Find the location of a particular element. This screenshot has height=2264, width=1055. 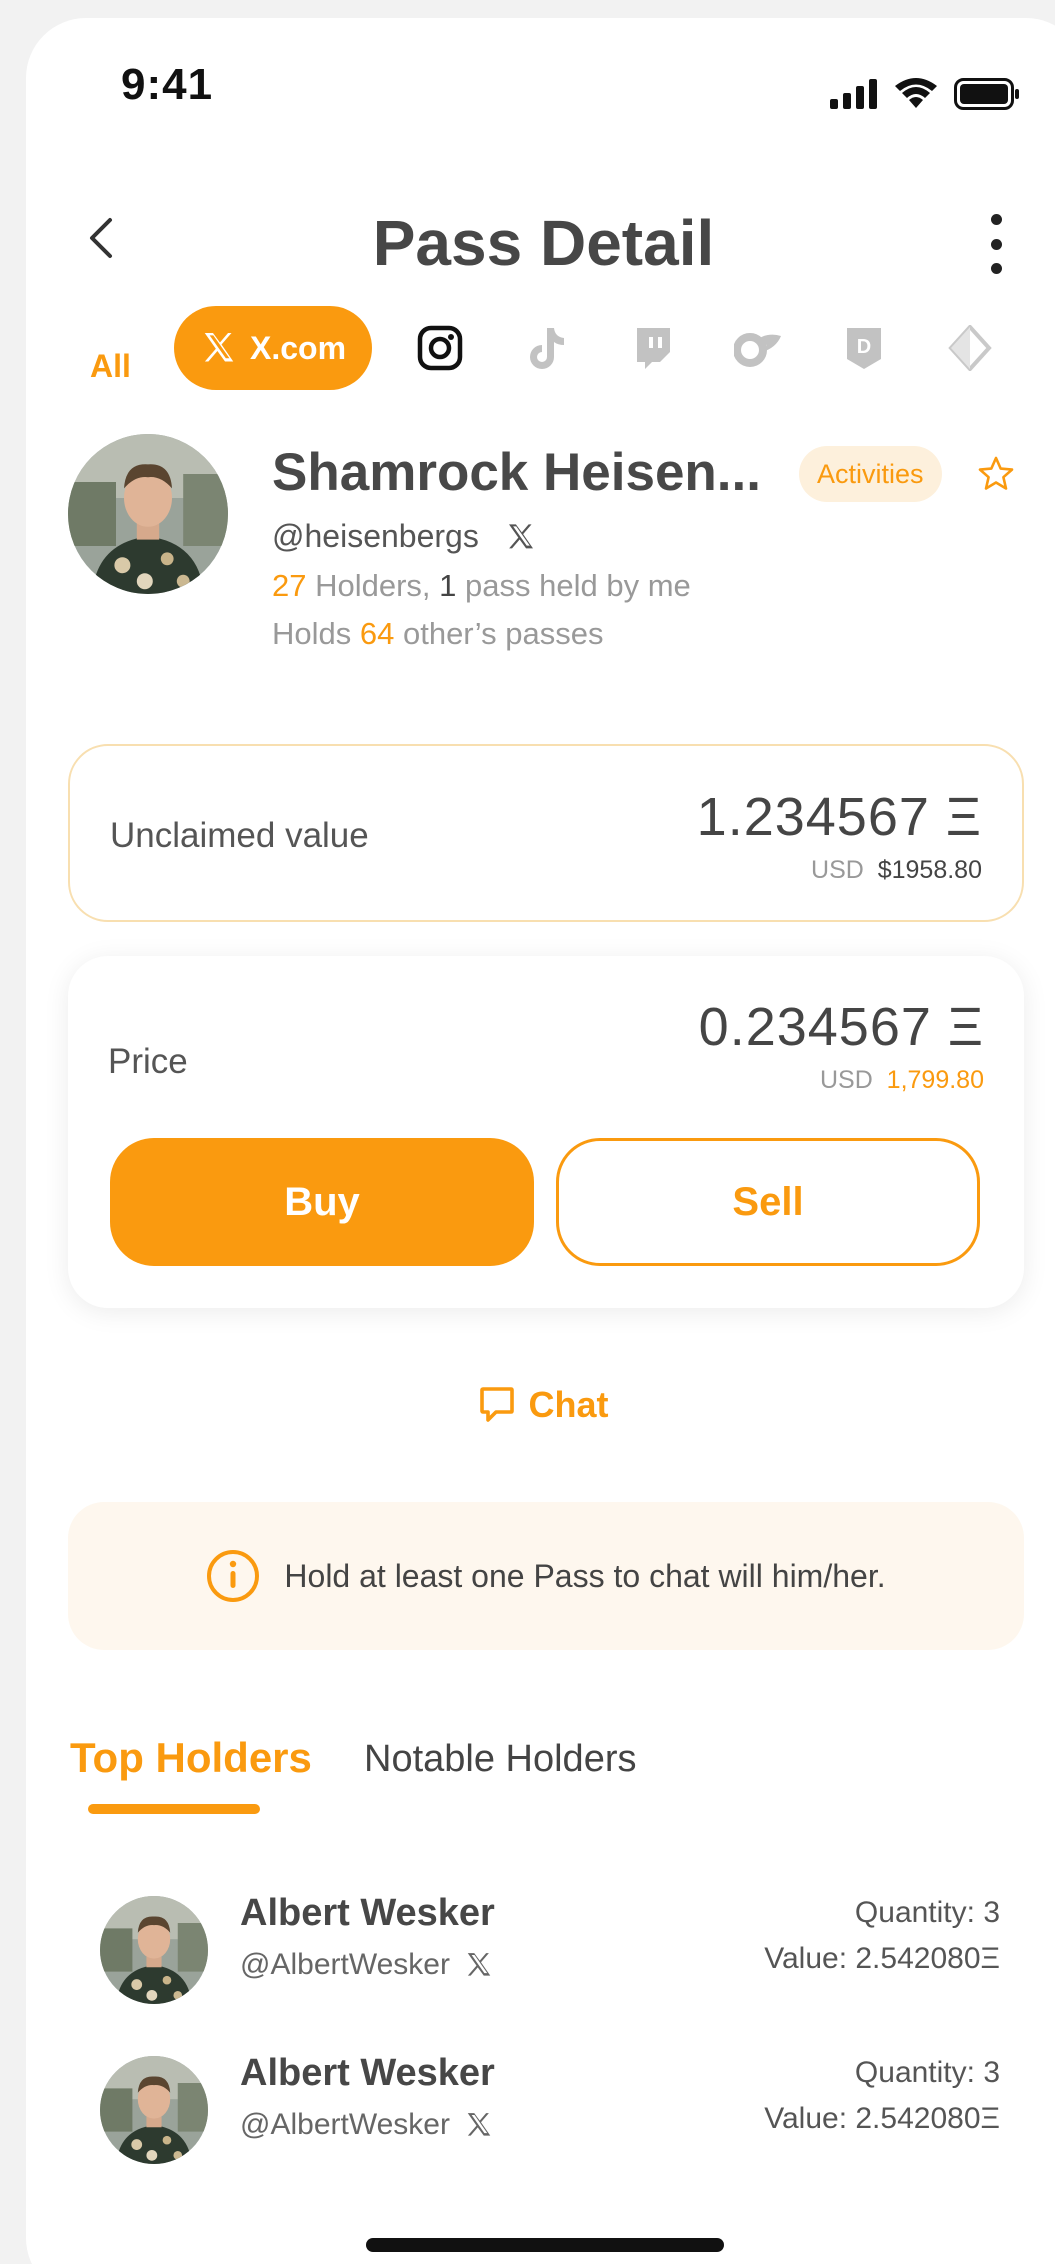

profile-handle-row: @heisenbergs is located at coordinates (404, 536).